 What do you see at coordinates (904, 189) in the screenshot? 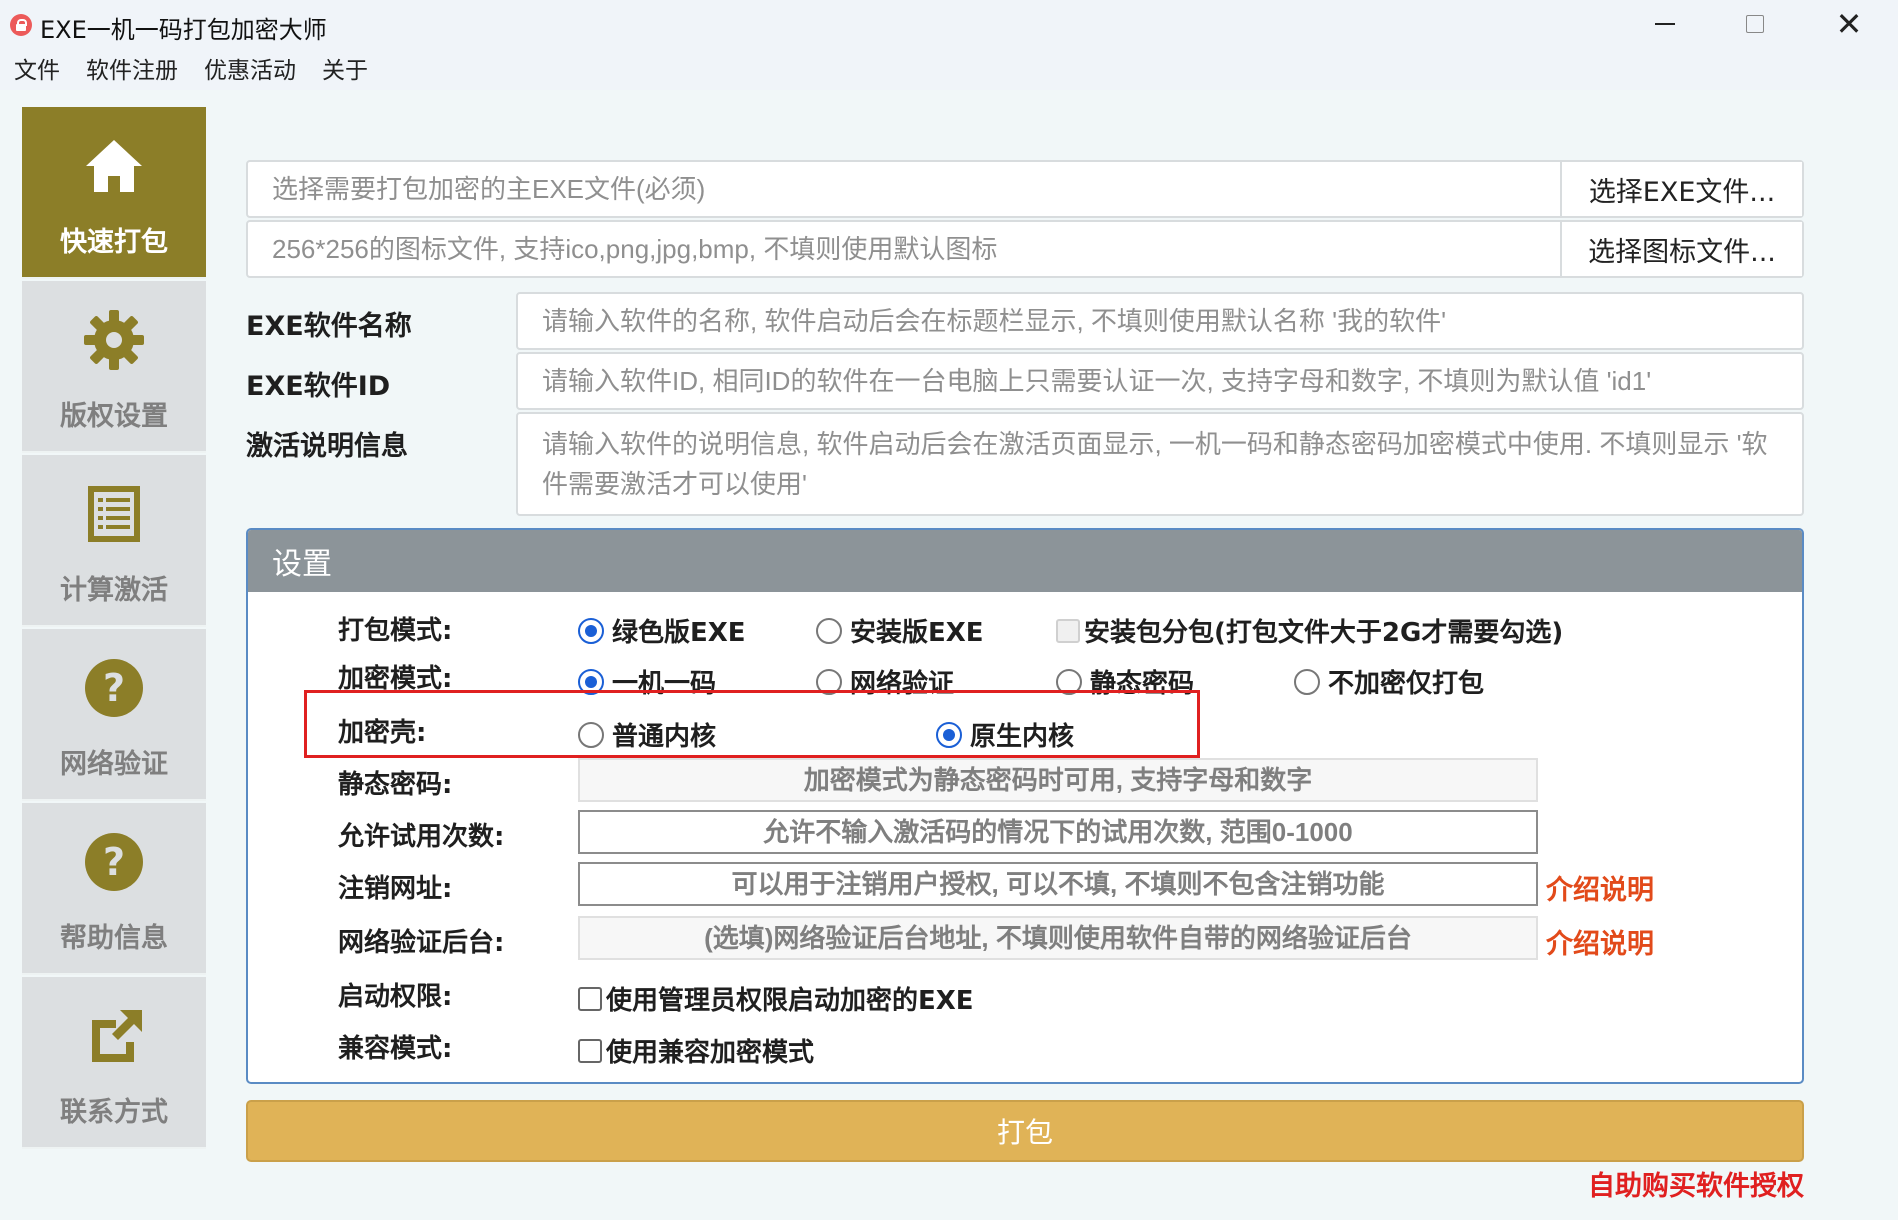
I see `exe-file-input` at bounding box center [904, 189].